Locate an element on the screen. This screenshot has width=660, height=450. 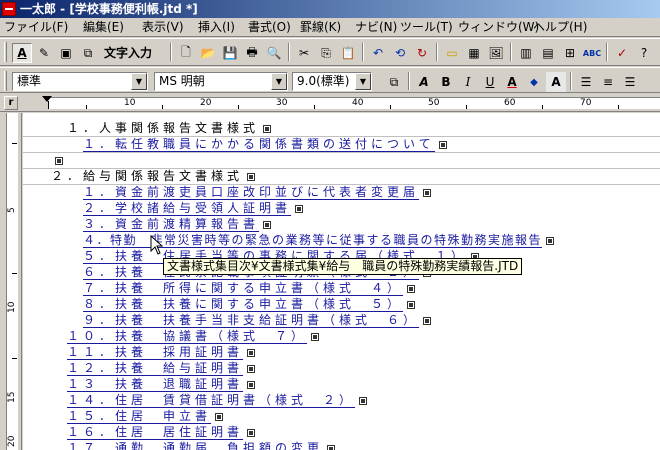
check-icon: ✓ is located at coordinates (622, 53).